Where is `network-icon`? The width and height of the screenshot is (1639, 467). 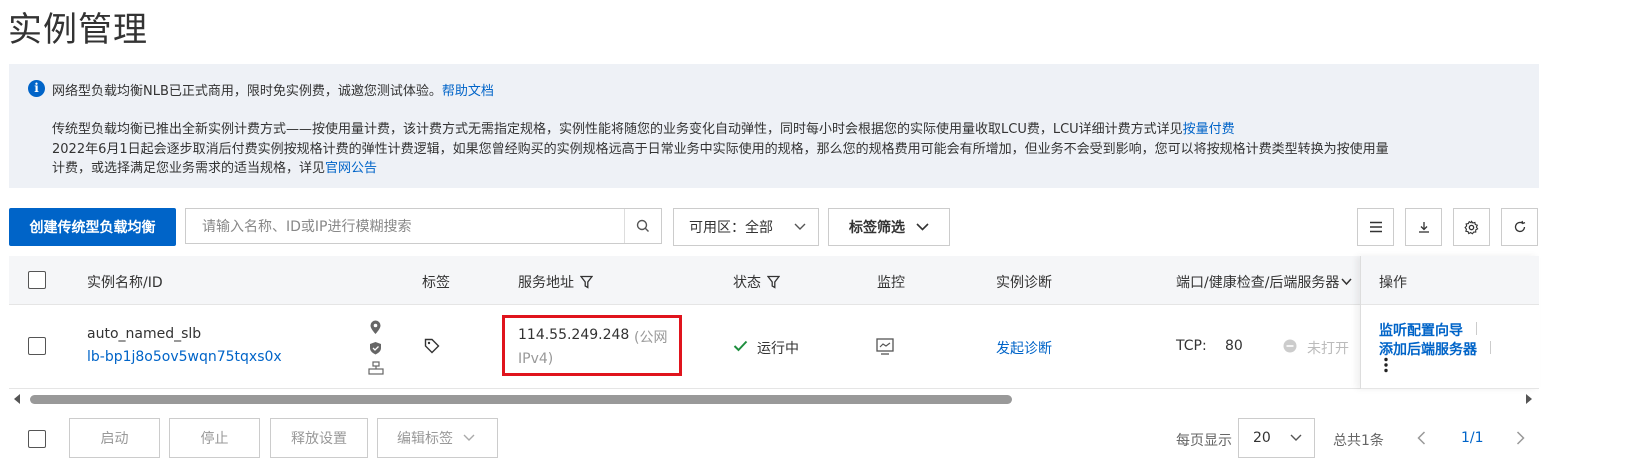
network-icon is located at coordinates (376, 368).